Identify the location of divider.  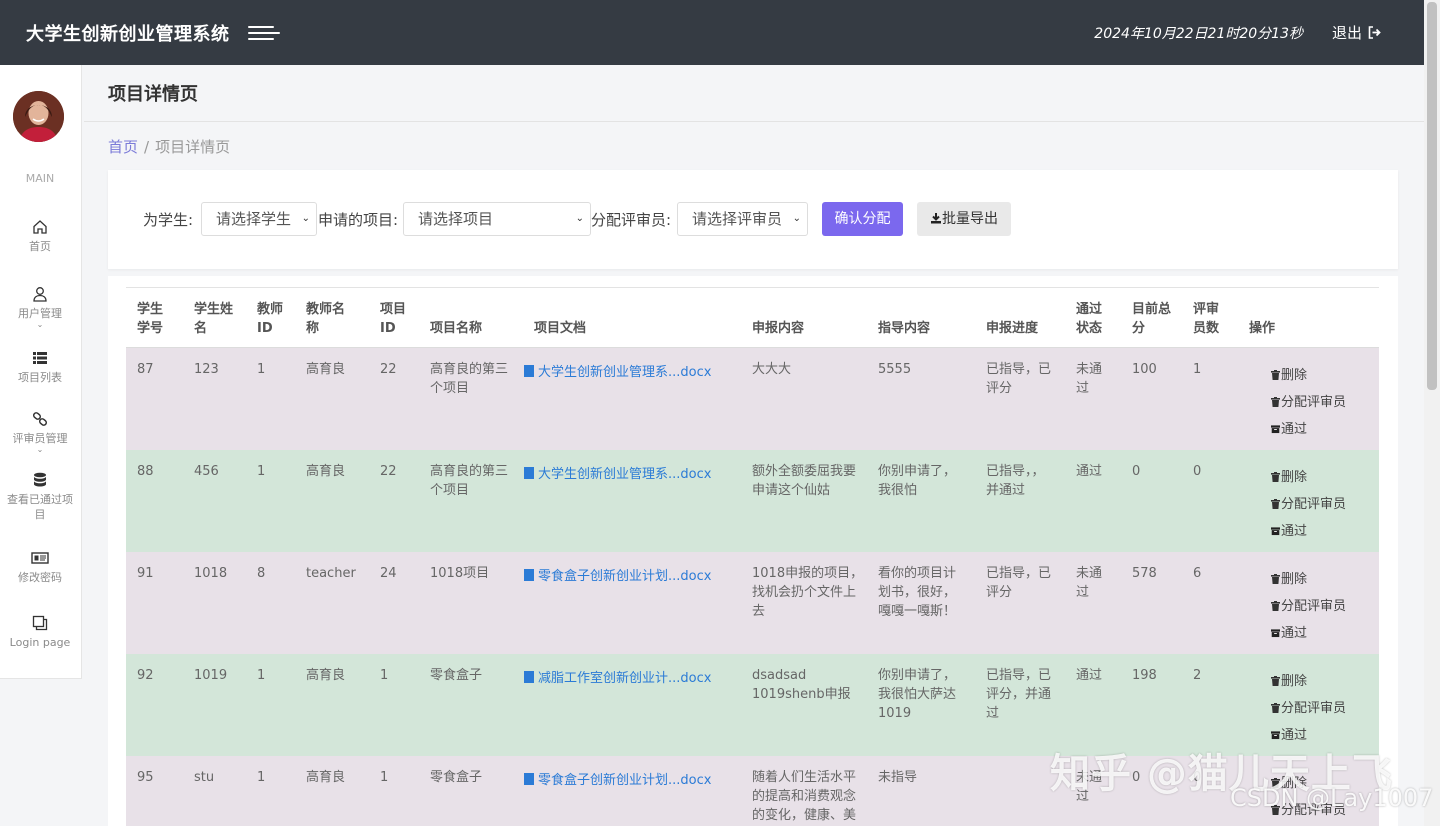
(754, 121).